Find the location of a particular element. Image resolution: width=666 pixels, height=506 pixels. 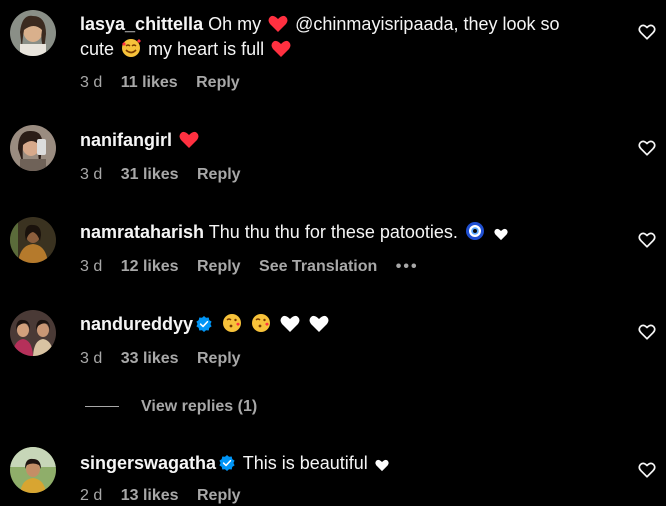

comment-text: singerswagatha This is beautiful is located at coordinates (348, 465).